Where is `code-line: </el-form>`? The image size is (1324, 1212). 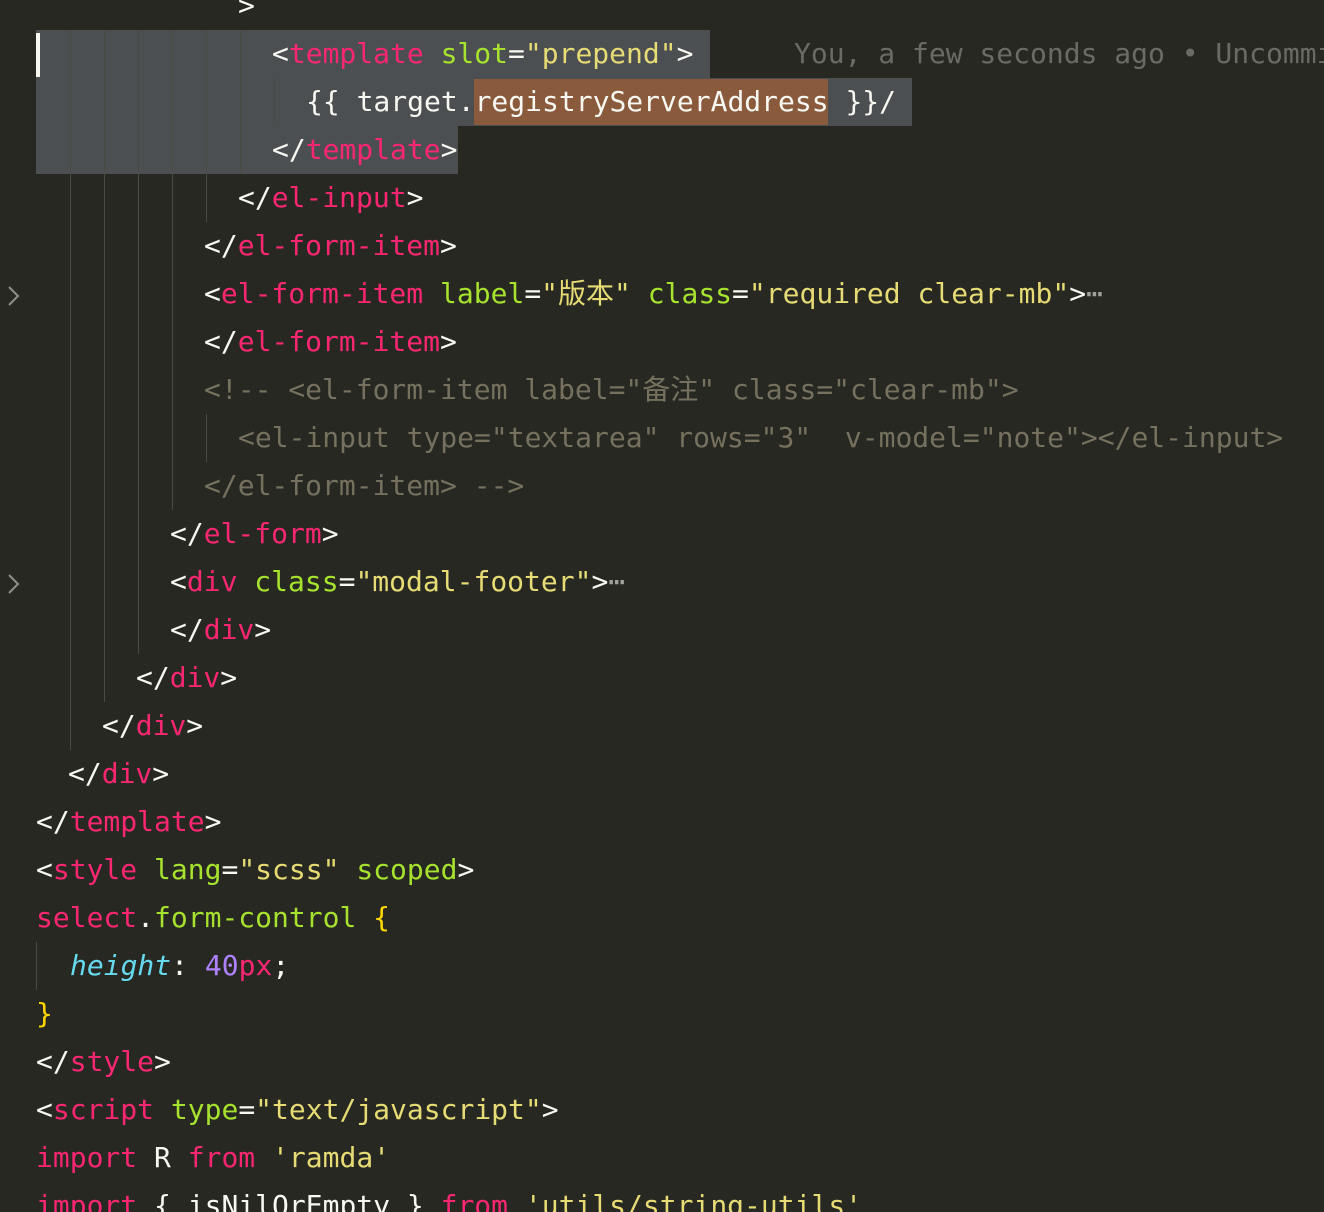
code-line: </el-form> is located at coordinates (254, 534).